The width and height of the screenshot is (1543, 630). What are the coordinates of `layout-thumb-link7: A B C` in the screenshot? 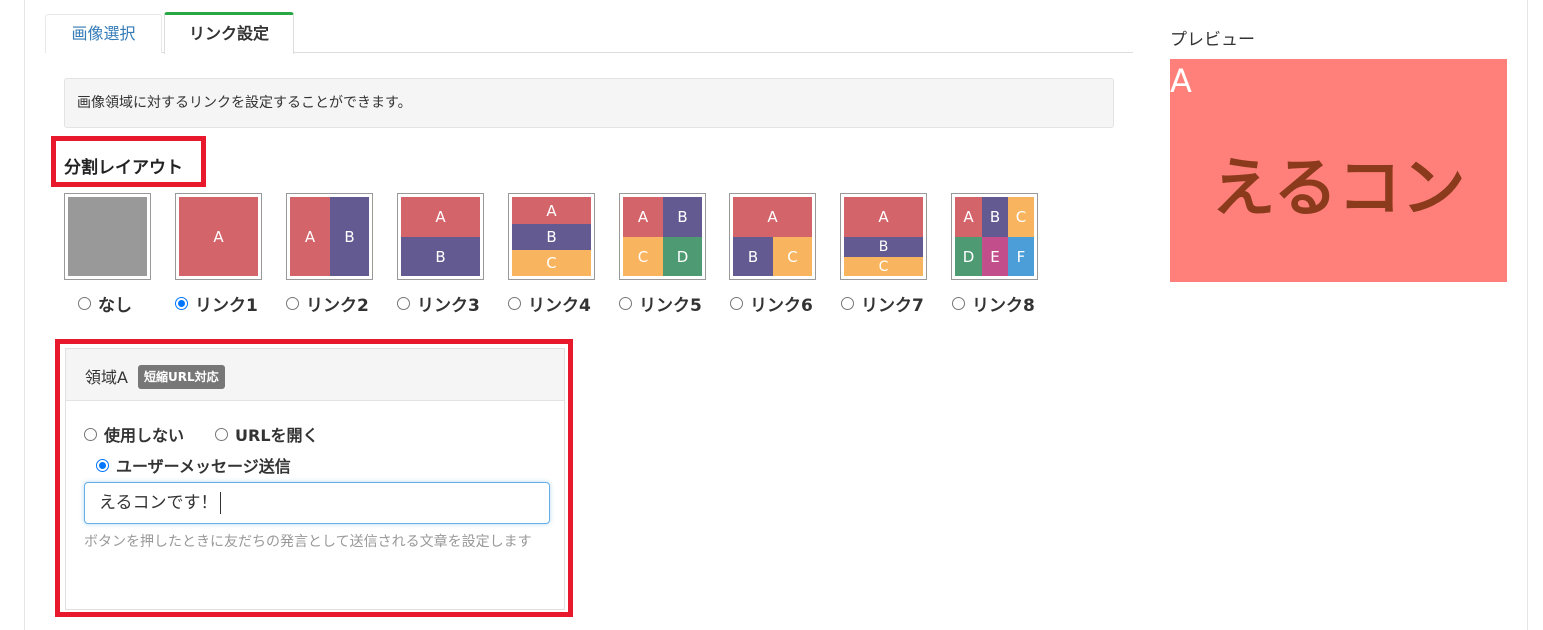 It's located at (883, 236).